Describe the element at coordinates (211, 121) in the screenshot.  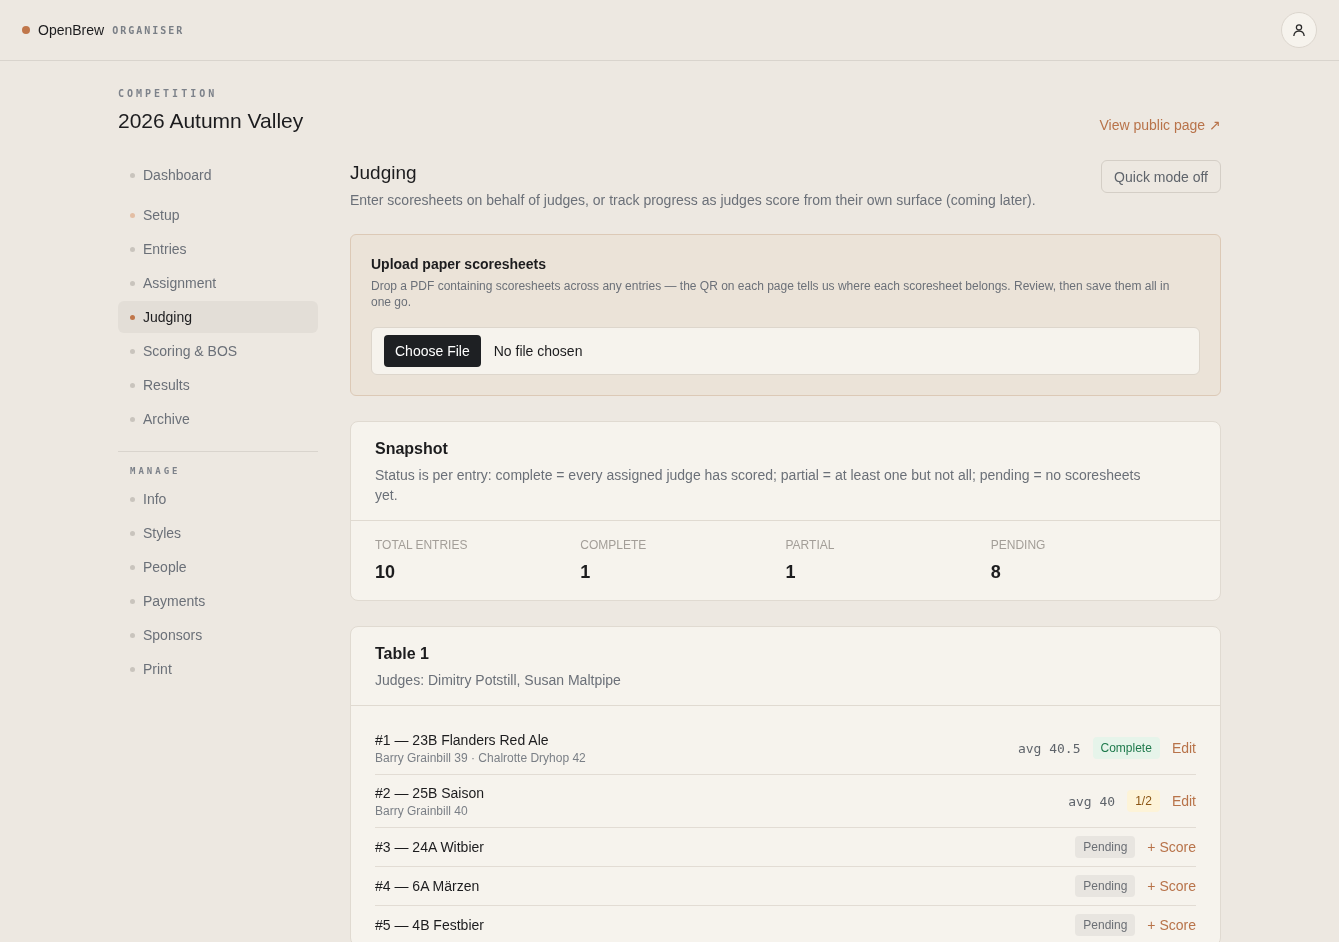
I see `competition-title: 2026 Autumn Valley` at that location.